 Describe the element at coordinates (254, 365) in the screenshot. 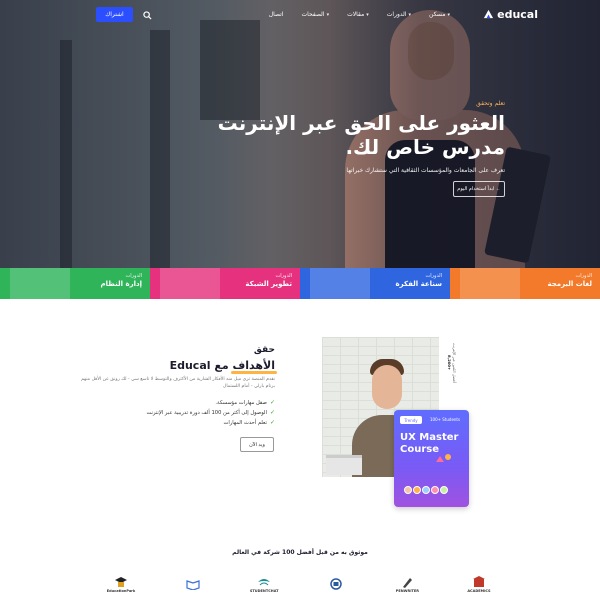

I see `about-title-underlined: الأهداف` at that location.